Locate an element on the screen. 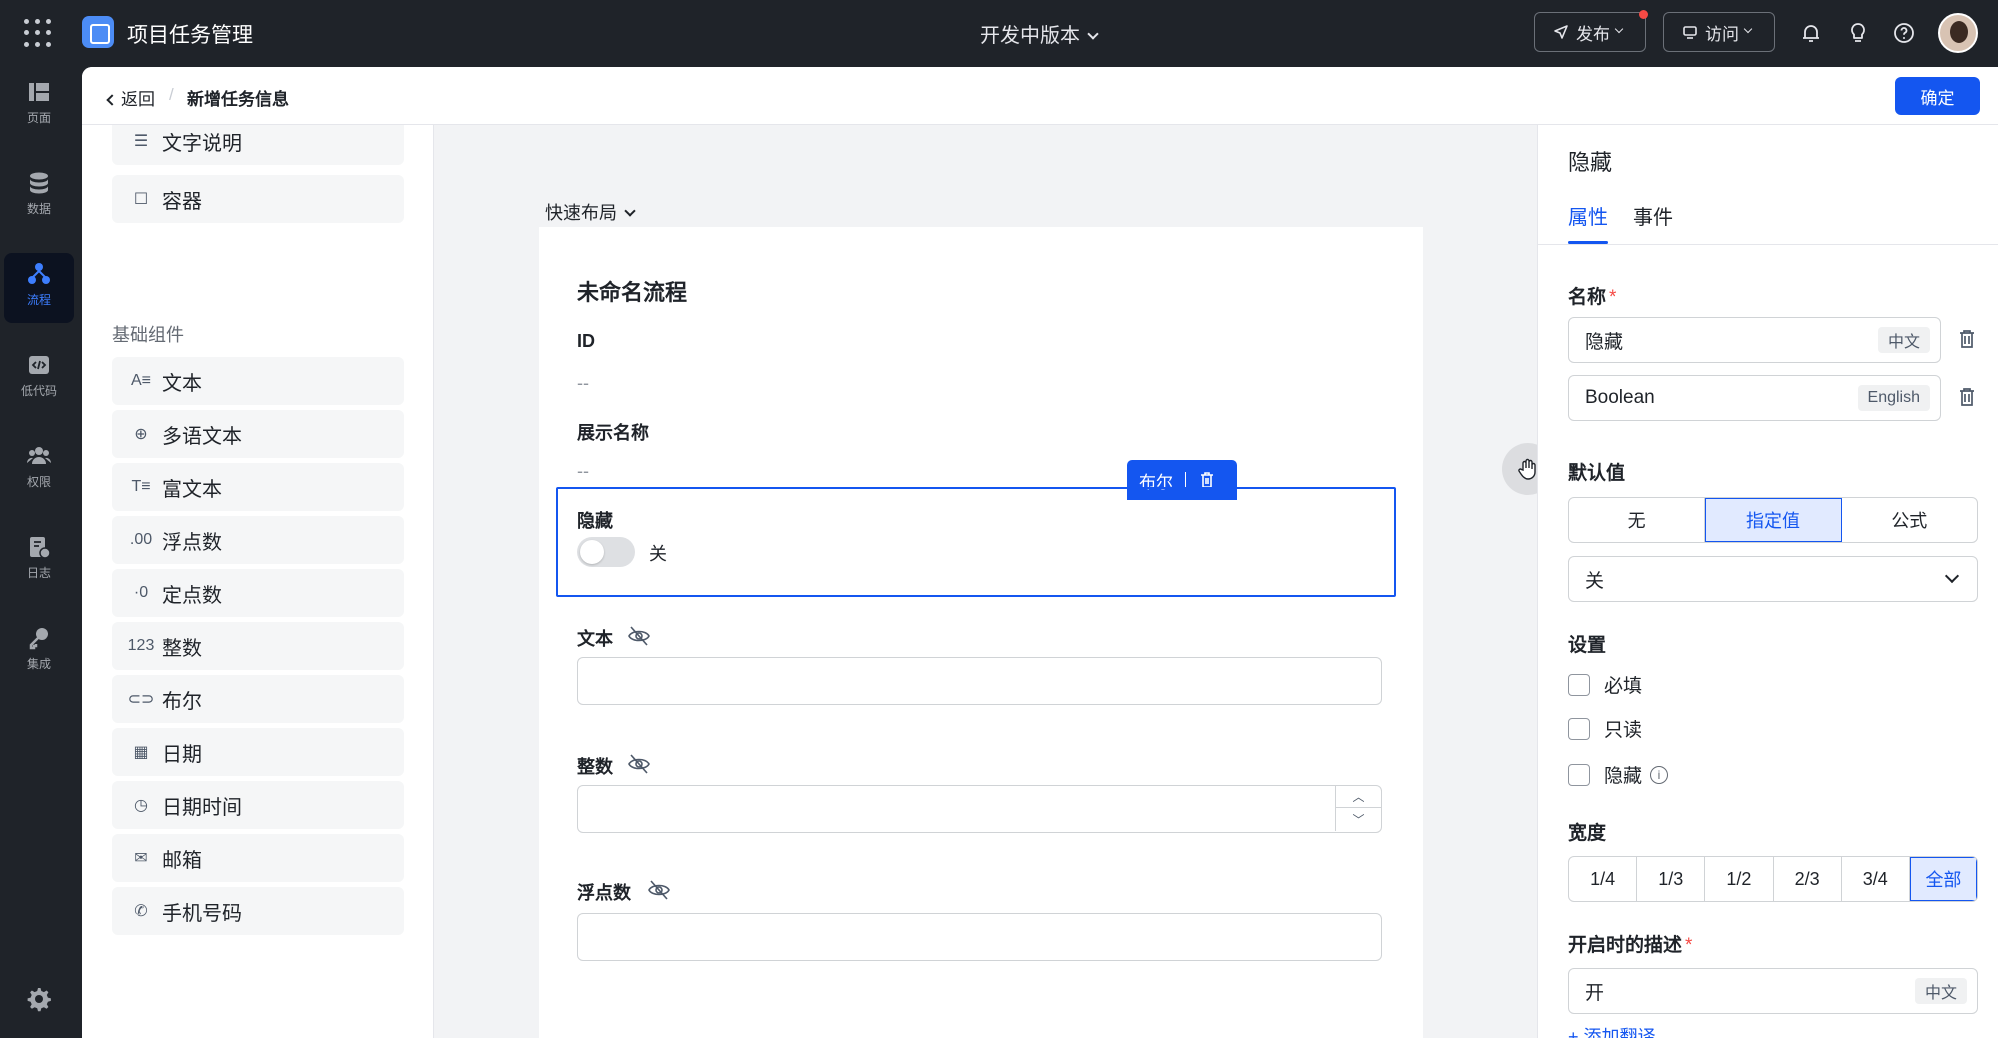  default-value-option: 无 is located at coordinates (1637, 520).